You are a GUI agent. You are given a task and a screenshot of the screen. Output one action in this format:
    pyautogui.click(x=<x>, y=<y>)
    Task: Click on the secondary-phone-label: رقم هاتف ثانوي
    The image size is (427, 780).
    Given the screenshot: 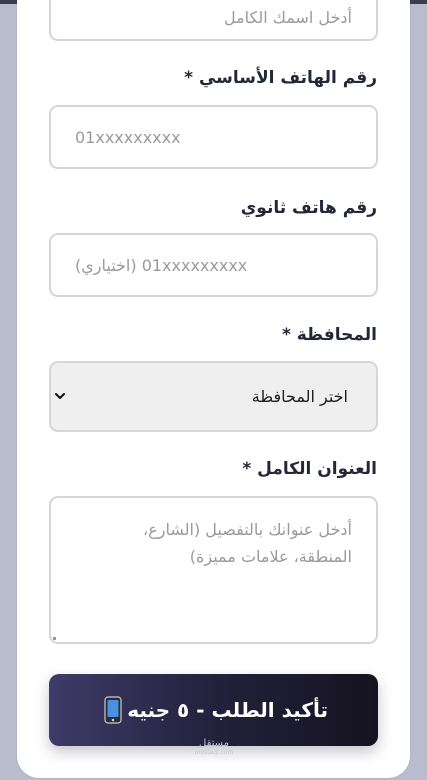 What is the action you would take?
    pyautogui.click(x=308, y=208)
    